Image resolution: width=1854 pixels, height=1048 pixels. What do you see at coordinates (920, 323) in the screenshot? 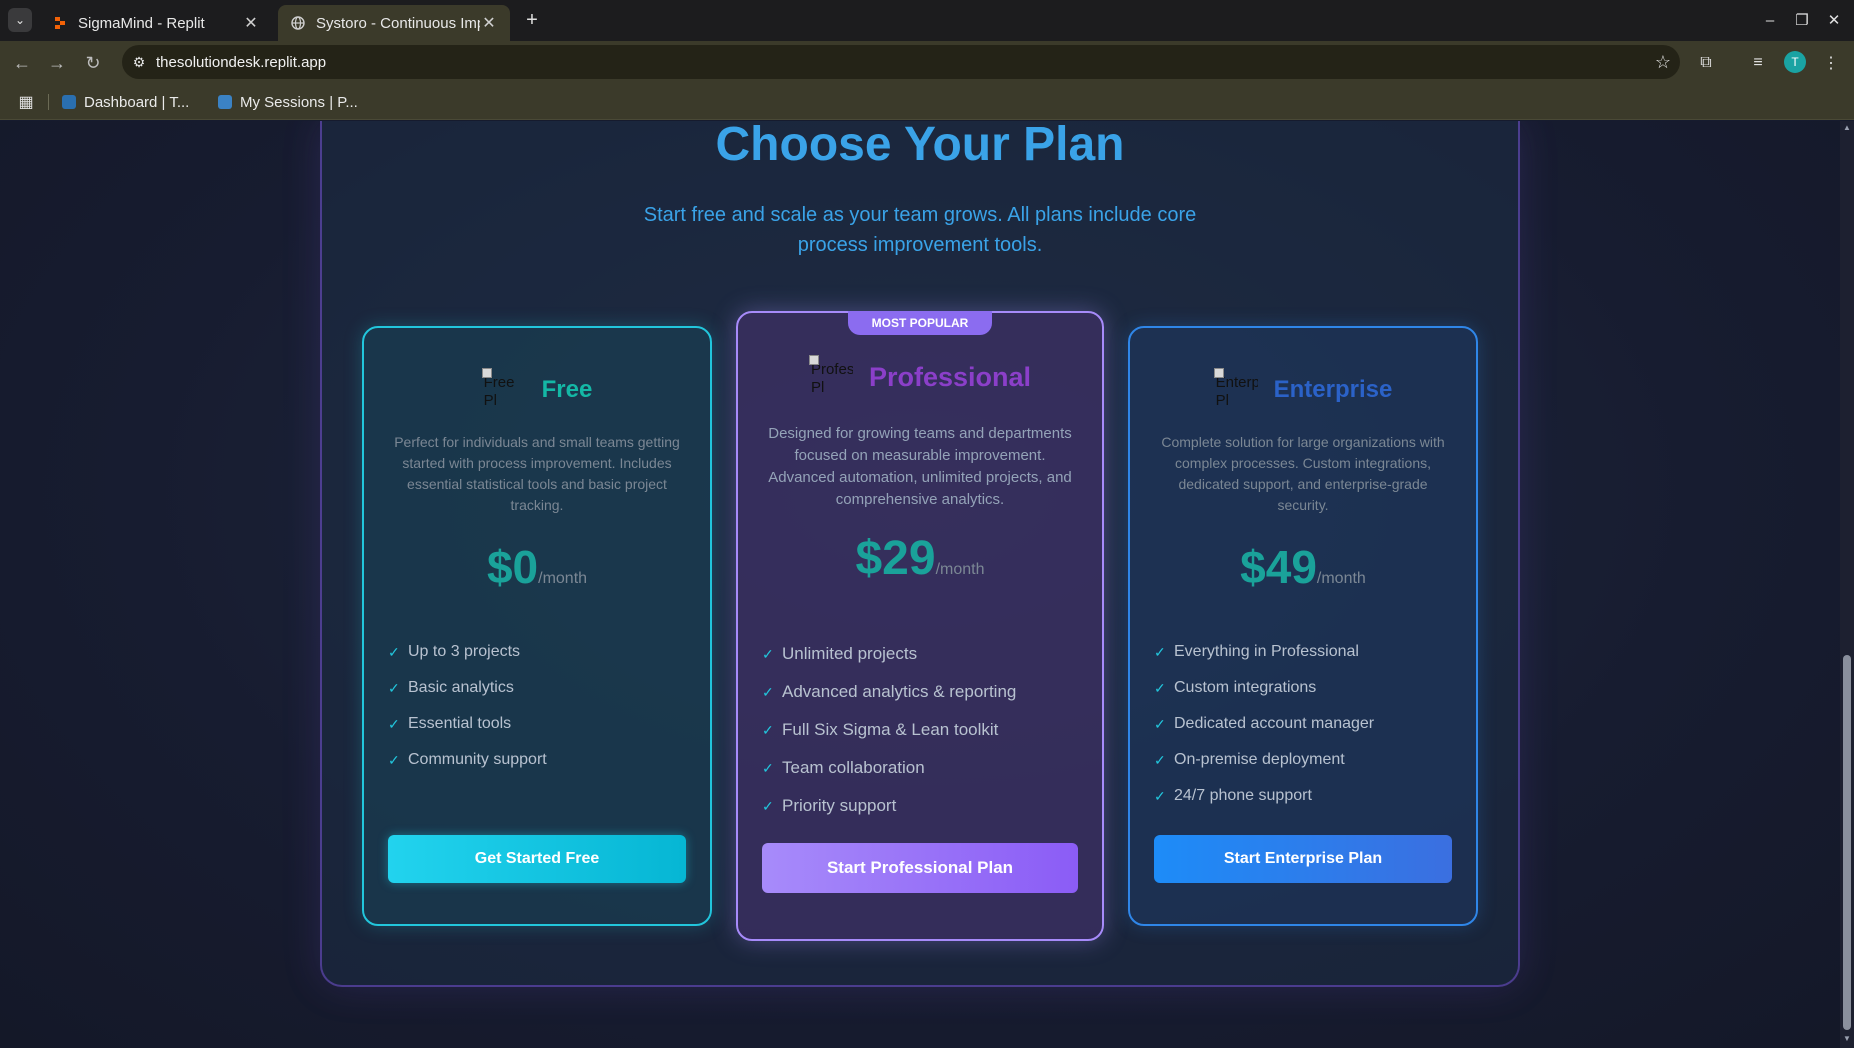
I see `most-popular-badge: MOST POPULAR` at bounding box center [920, 323].